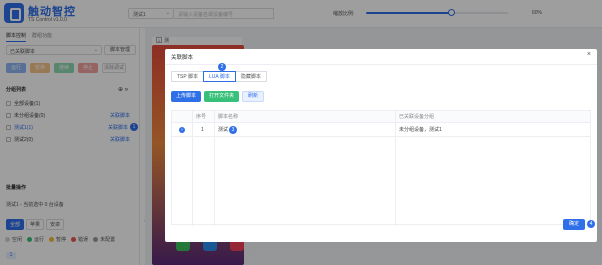 This screenshot has height=265, width=602. What do you see at coordinates (420, 130) in the screenshot?
I see `row-linked-groups: 未分组设备，测试1` at bounding box center [420, 130].